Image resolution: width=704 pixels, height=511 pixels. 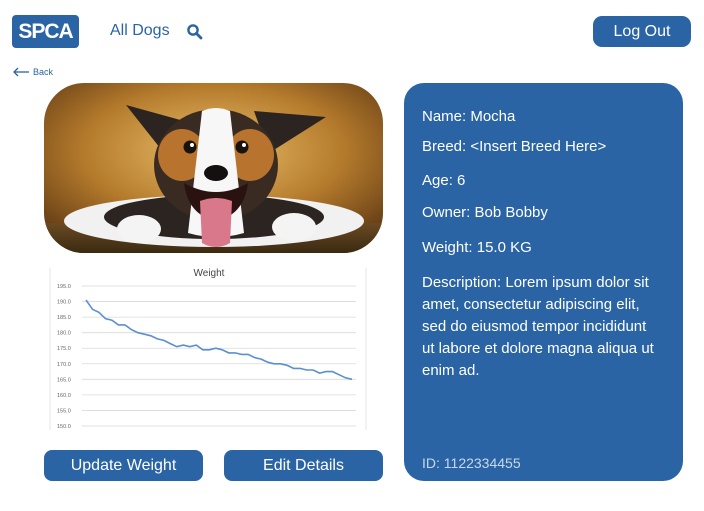 I want to click on spca-logo: SPCA, so click(x=45, y=31).